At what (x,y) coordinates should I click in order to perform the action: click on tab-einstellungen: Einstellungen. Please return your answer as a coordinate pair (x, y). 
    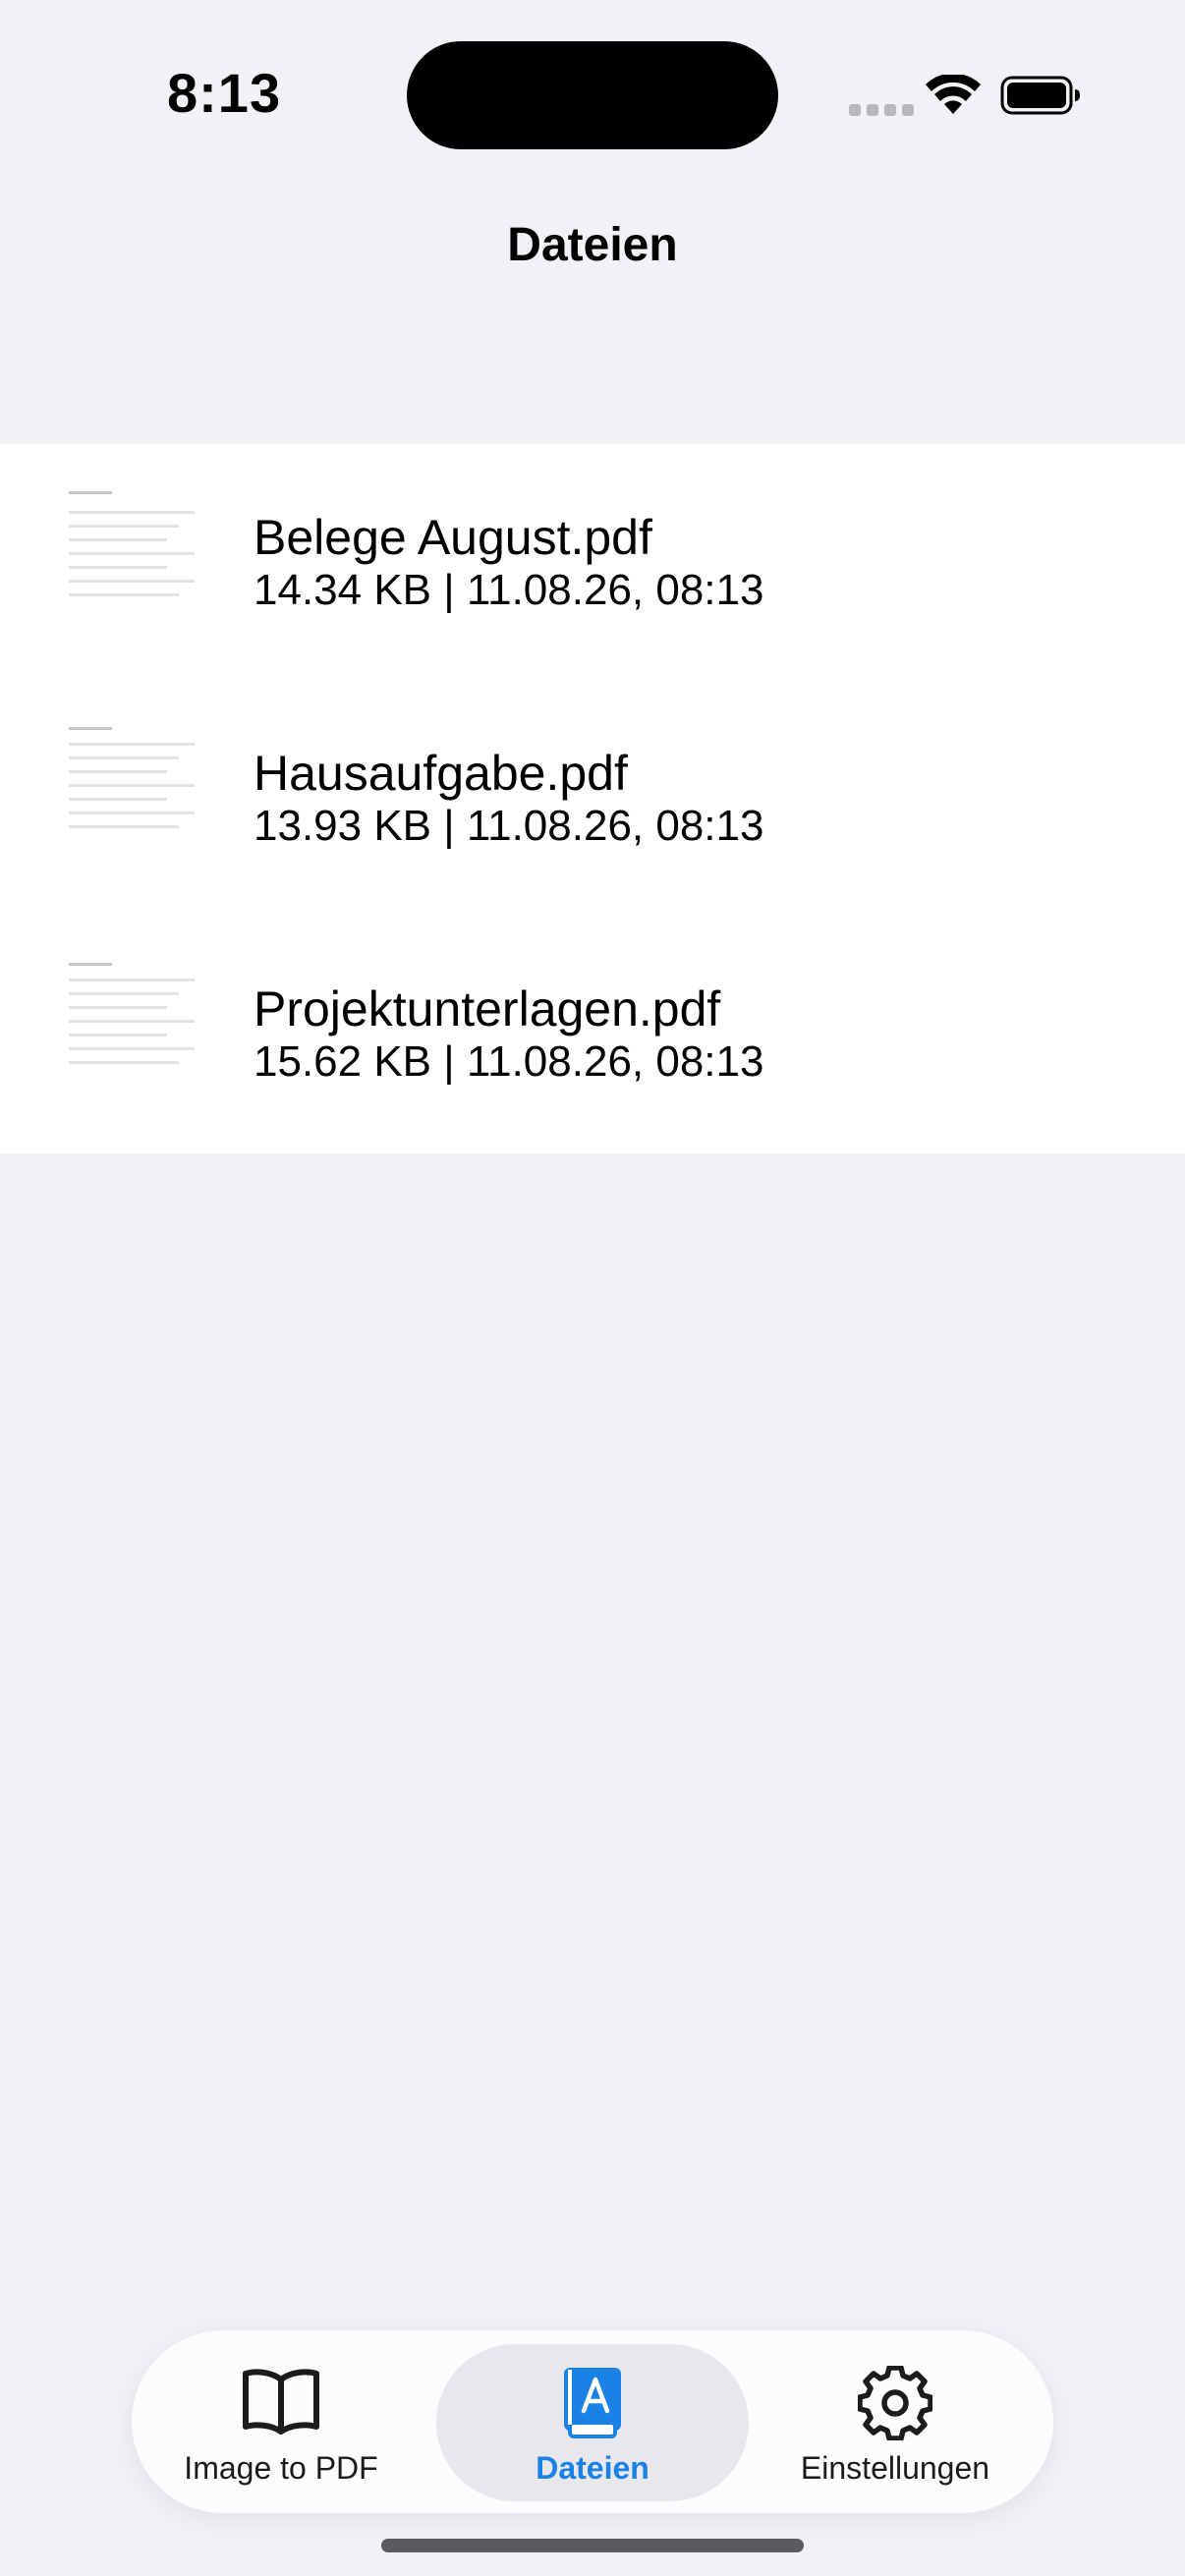
    Looking at the image, I should click on (896, 2421).